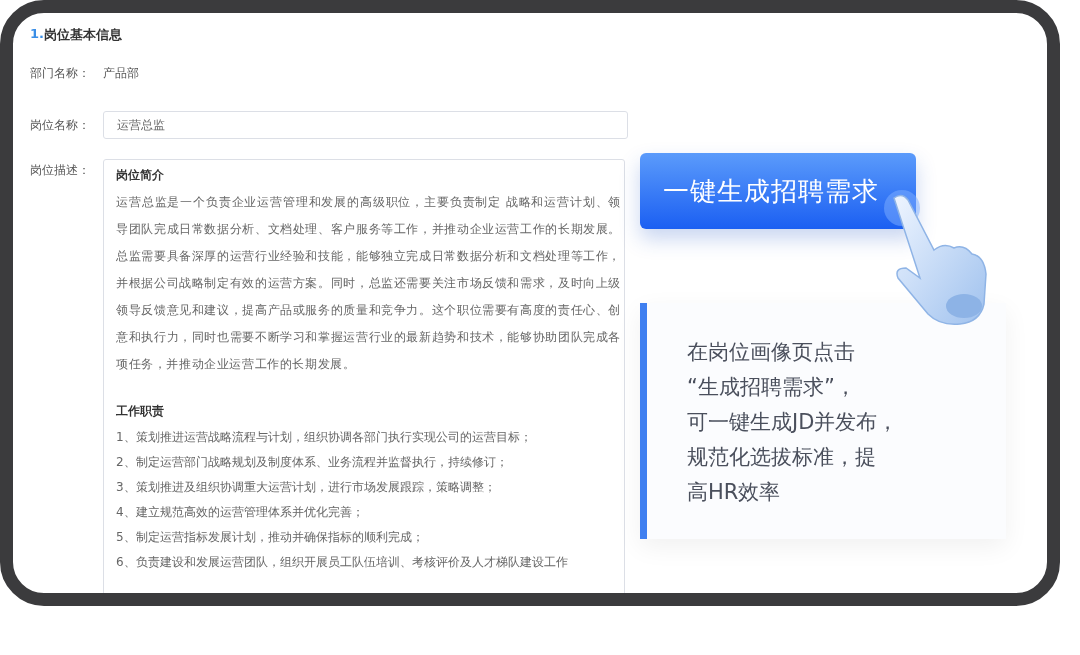 The width and height of the screenshot is (1080, 655). I want to click on generate-button: 一键生成招聘需求, so click(778, 191).